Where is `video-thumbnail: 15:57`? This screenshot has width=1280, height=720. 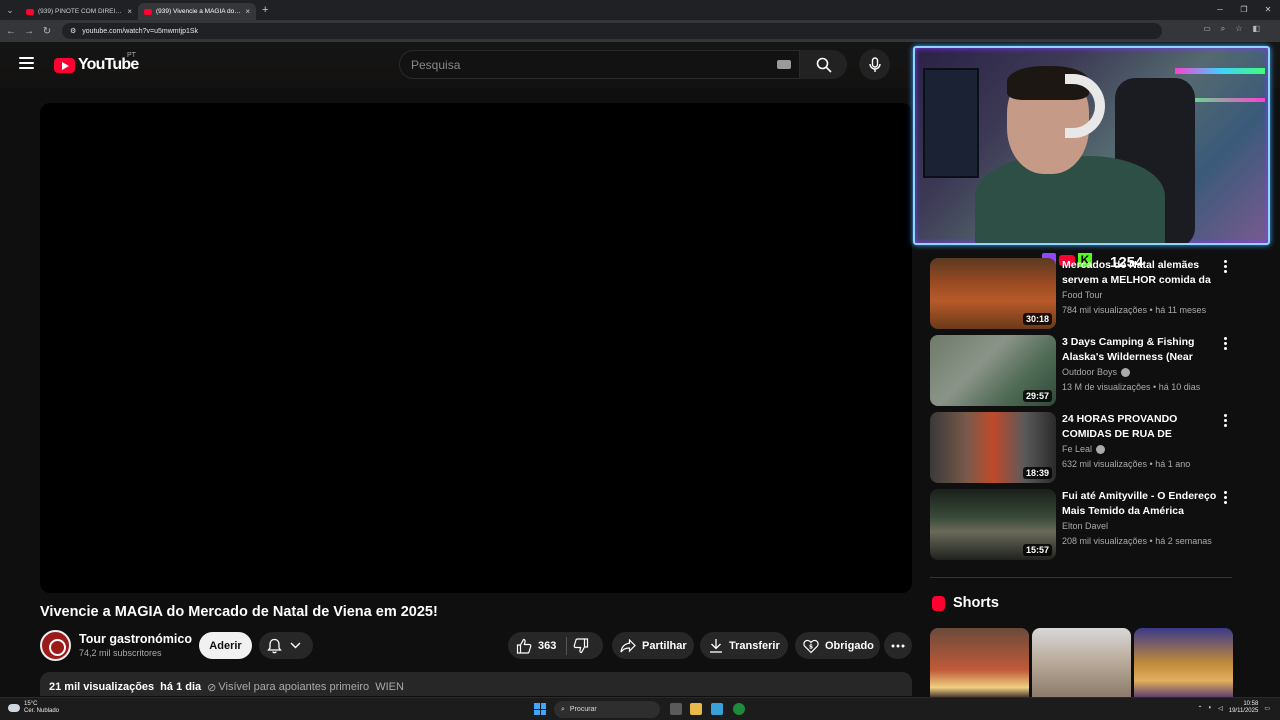 video-thumbnail: 15:57 is located at coordinates (993, 524).